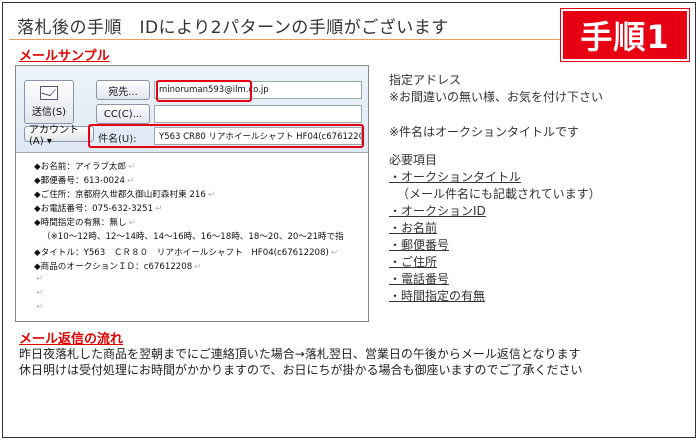 This screenshot has height=442, width=700. Describe the element at coordinates (98, 209) in the screenshot. I see `body-line-phone: ◆お電話番号：075-632-3251 ↵` at that location.